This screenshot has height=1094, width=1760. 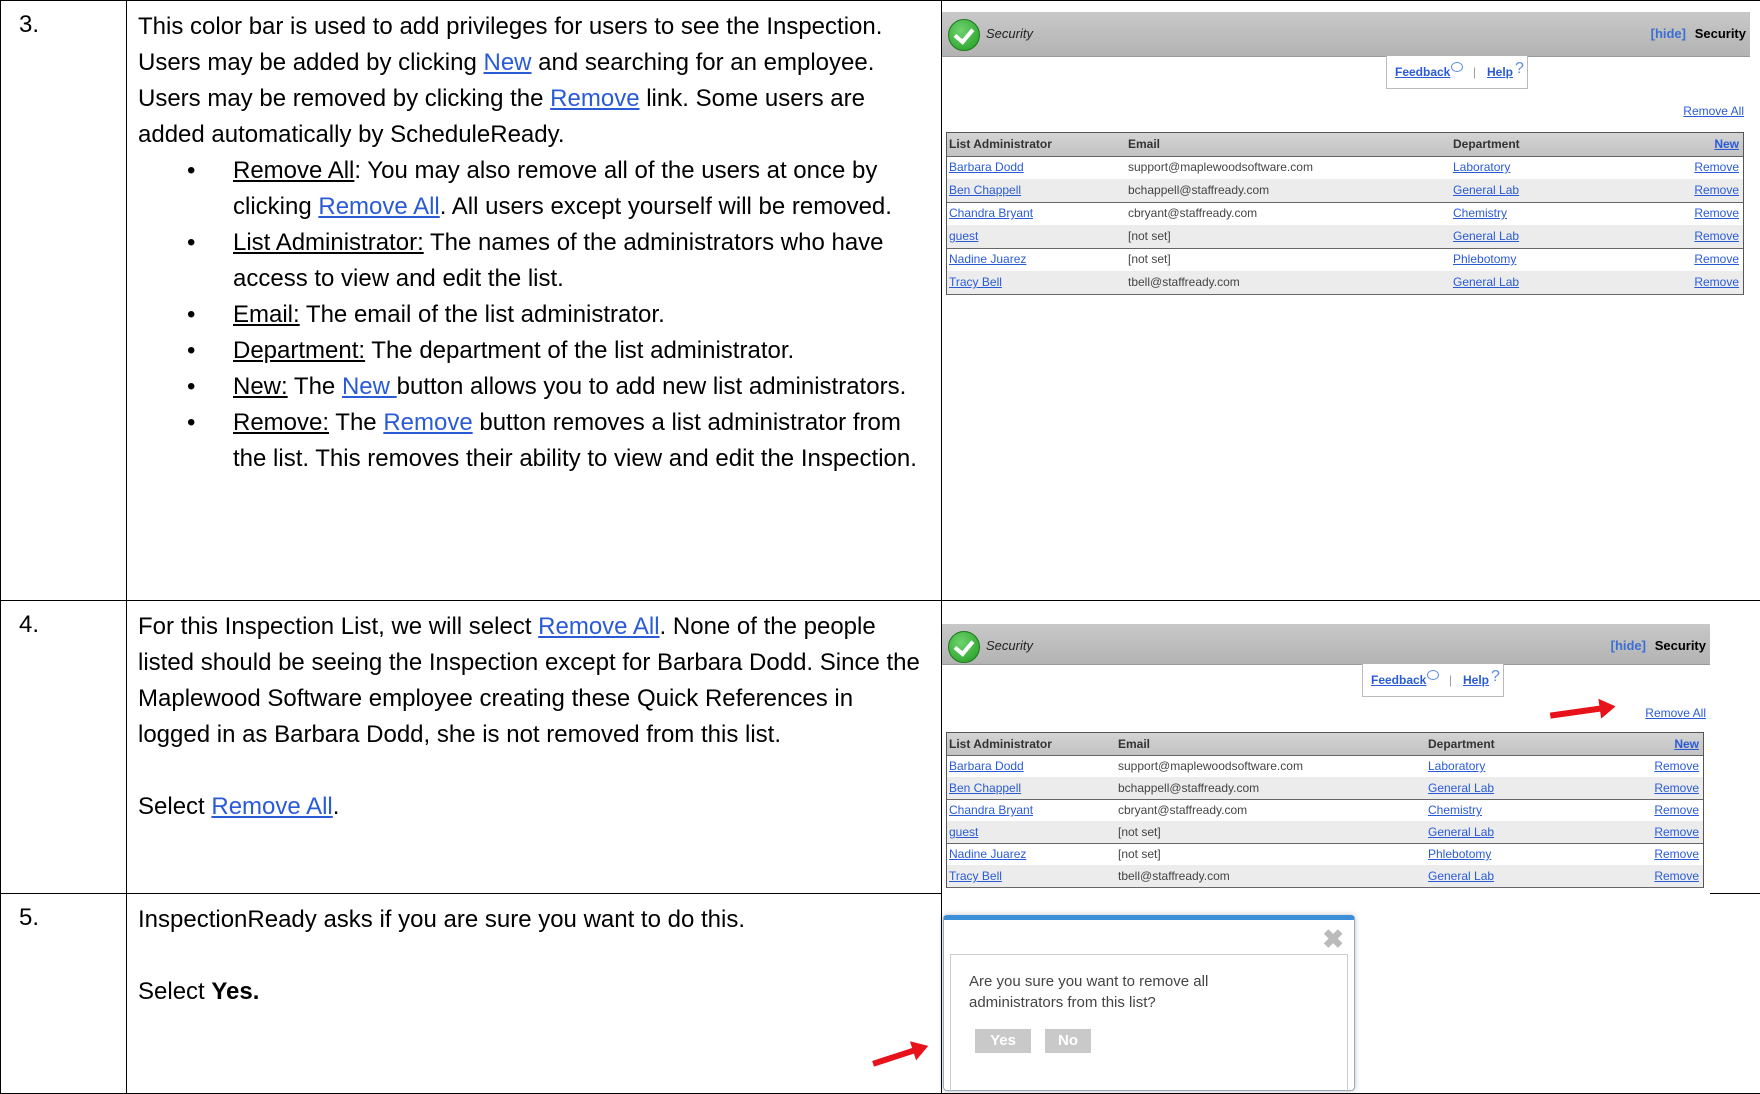 I want to click on close-icon: ✖, so click(x=1333, y=939).